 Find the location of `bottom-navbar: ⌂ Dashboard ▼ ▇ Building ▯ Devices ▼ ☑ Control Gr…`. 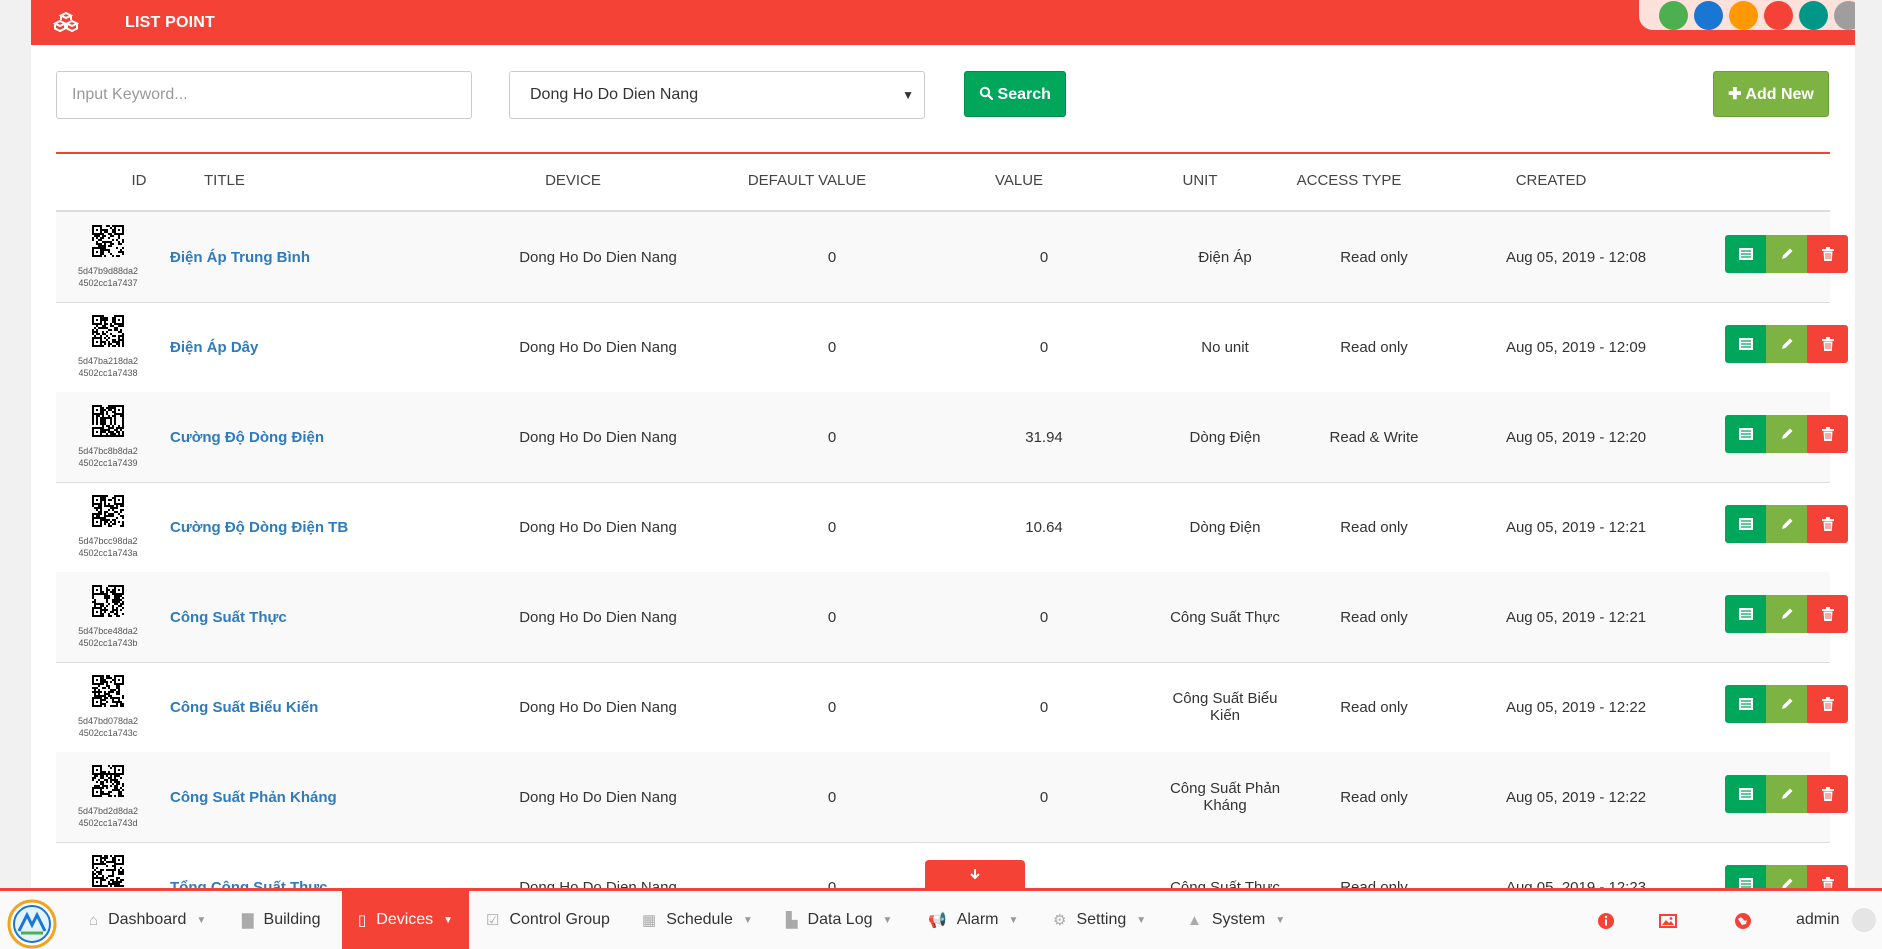

bottom-navbar: ⌂ Dashboard ▼ ▇ Building ▯ Devices ▼ ☑ Control Gr… is located at coordinates (941, 918).